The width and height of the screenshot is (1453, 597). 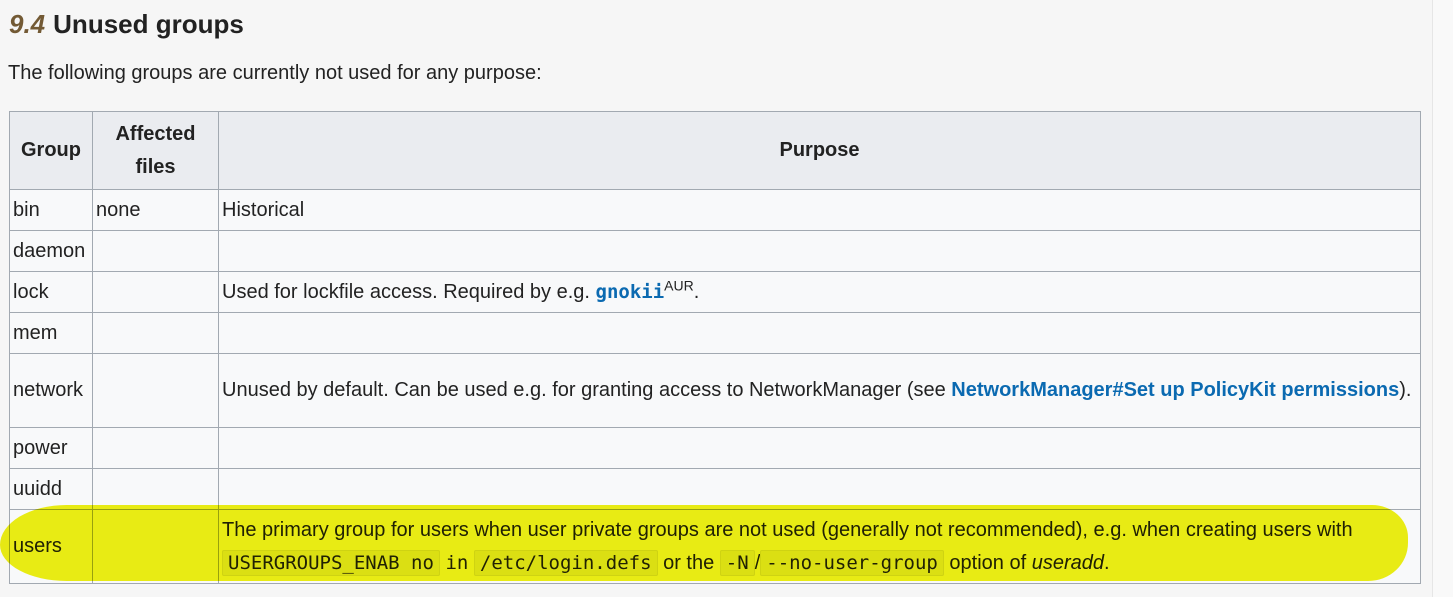 What do you see at coordinates (148, 24) in the screenshot?
I see `section-title: Unused groups` at bounding box center [148, 24].